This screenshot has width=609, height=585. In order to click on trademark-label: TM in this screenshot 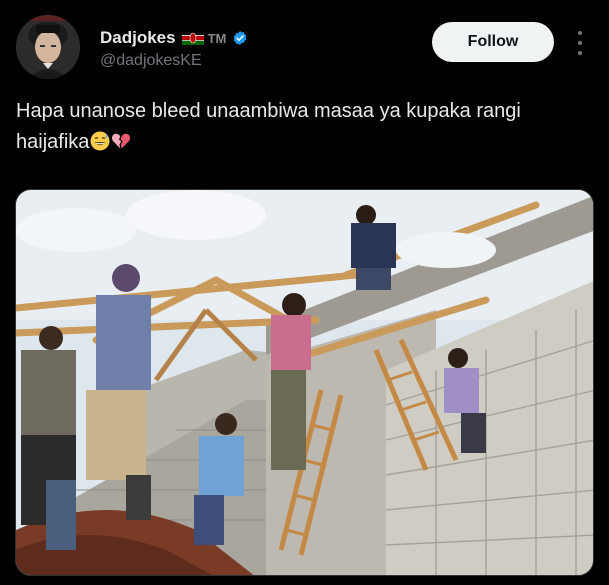, I will do `click(217, 38)`.